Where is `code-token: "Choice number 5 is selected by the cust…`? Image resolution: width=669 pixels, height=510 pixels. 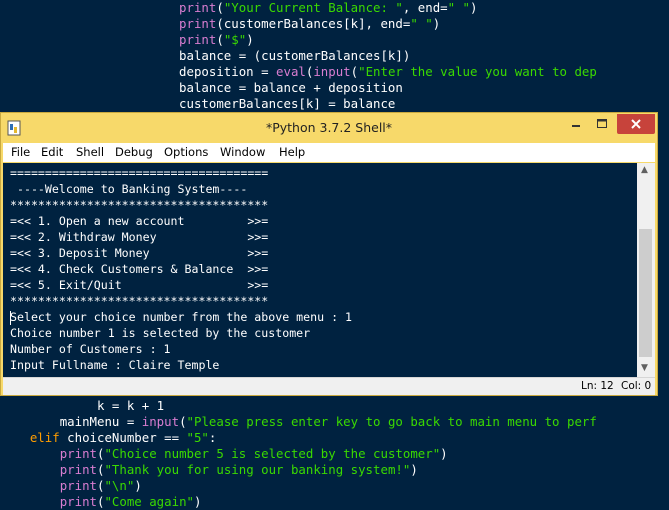
code-token: "Choice number 5 is selected by the cust… is located at coordinates (272, 453).